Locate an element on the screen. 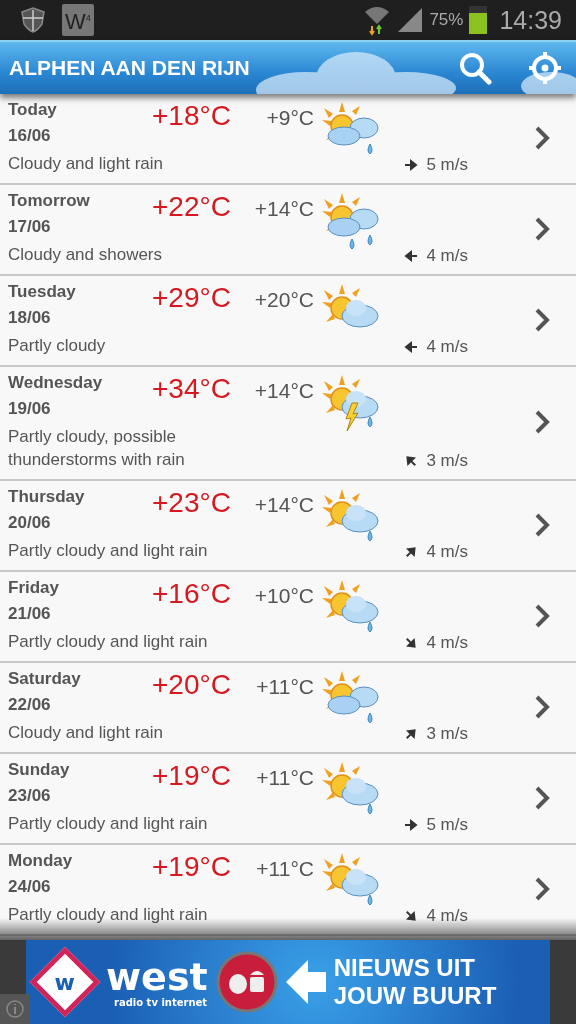  search-icon is located at coordinates (475, 68).